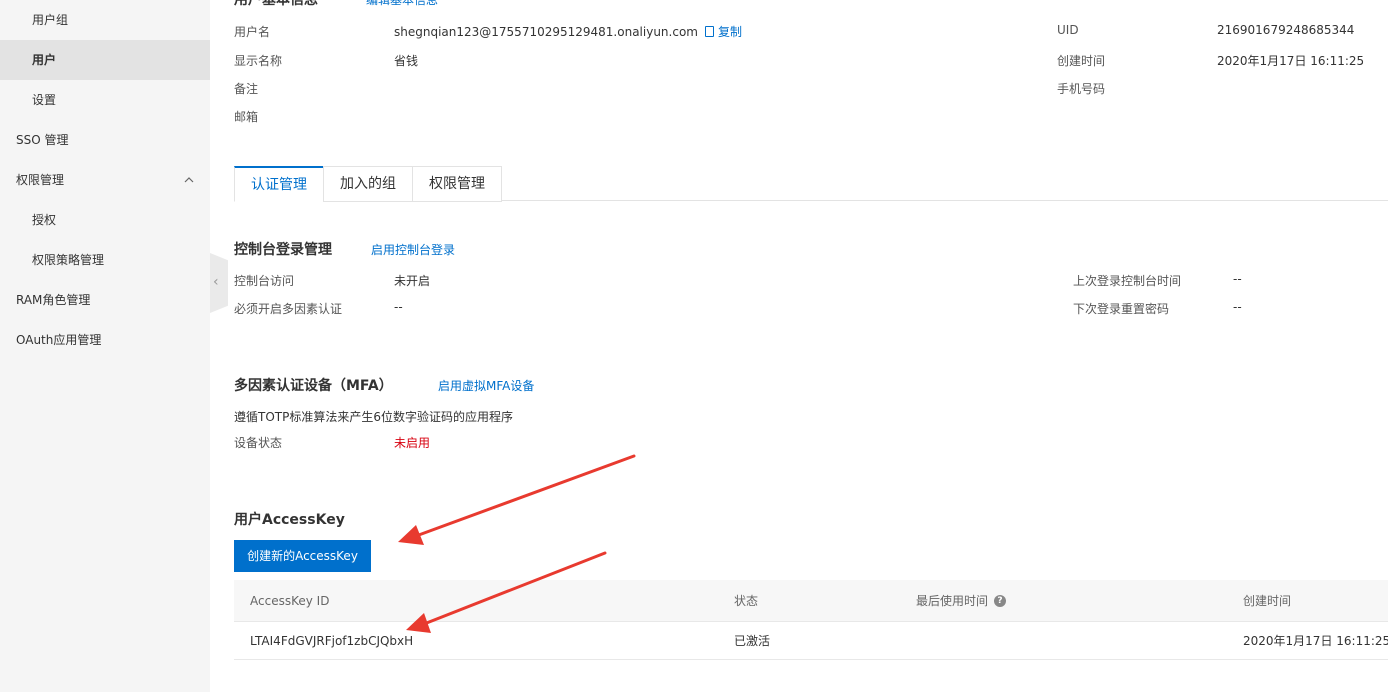  What do you see at coordinates (105, 260) in the screenshot?
I see `sidebar-item-policies: 权限策略管理` at bounding box center [105, 260].